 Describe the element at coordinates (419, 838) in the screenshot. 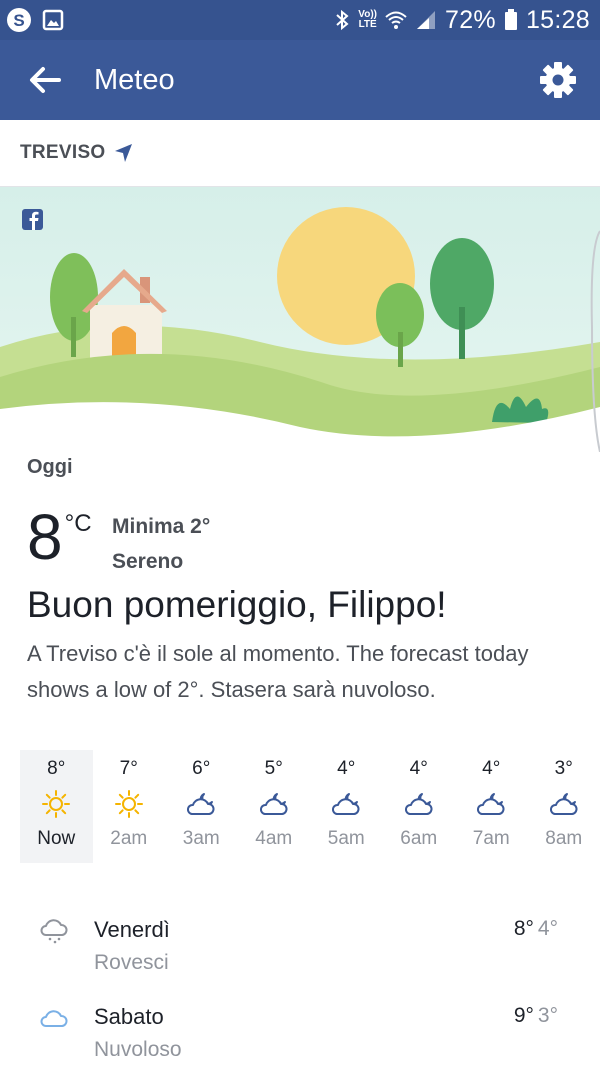

I see `hourly-time: 6am` at that location.